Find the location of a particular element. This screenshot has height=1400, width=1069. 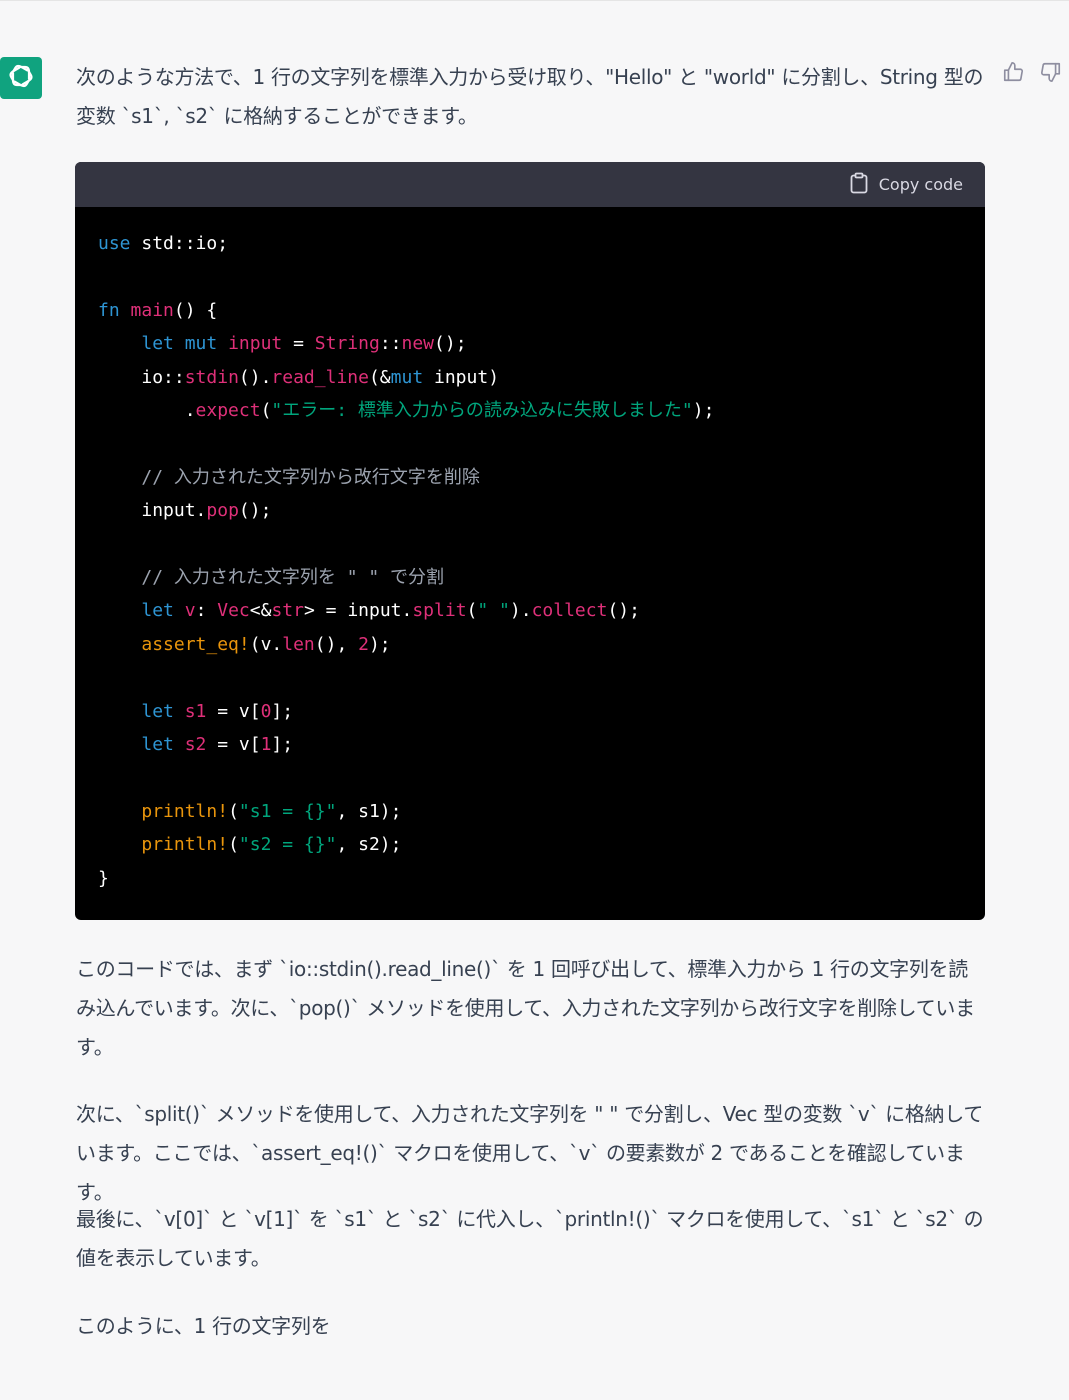

code-token: (& is located at coordinates (379, 377).